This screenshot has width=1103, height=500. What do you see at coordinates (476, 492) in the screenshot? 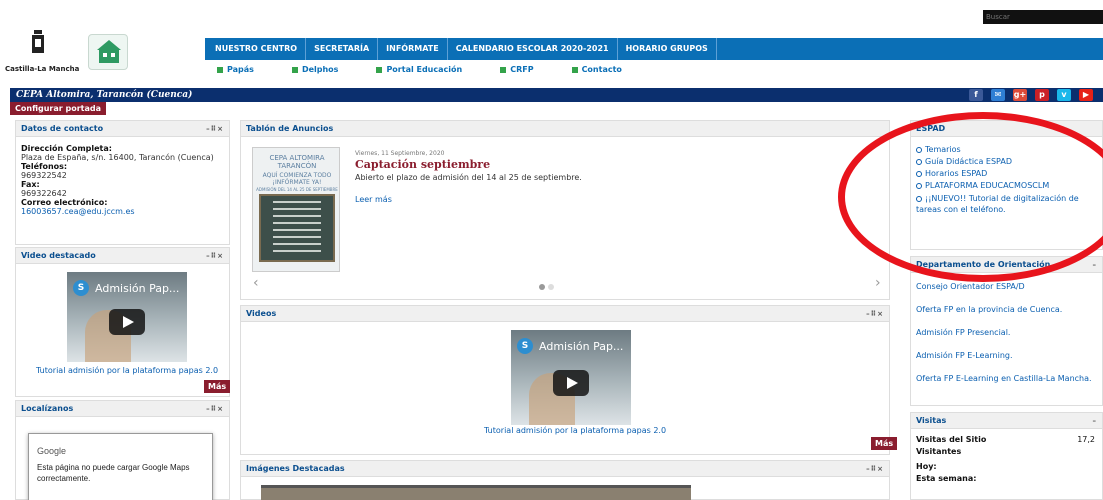
I see `featured-image` at bounding box center [476, 492].